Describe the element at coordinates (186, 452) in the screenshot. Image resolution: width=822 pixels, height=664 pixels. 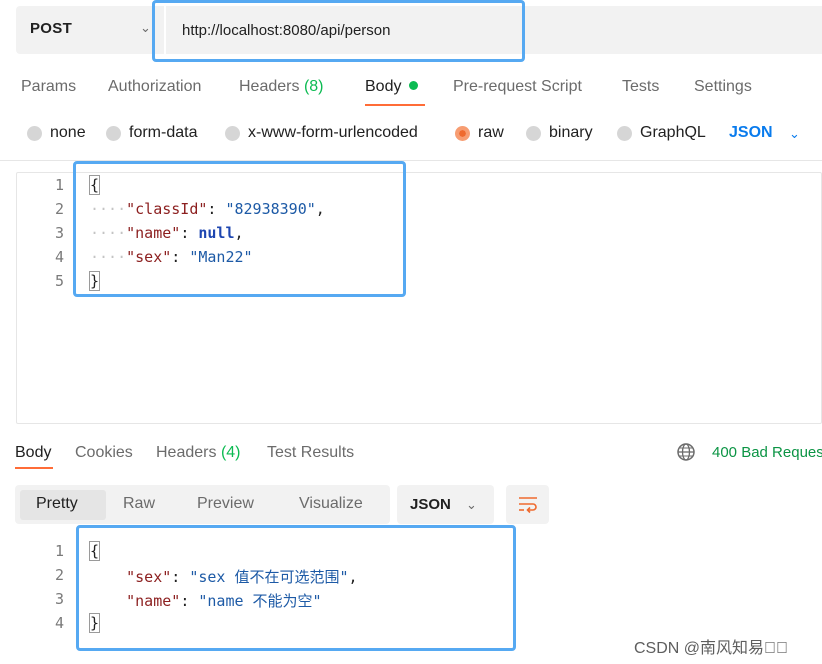
I see `tab-response-headers-label: Headers` at that location.